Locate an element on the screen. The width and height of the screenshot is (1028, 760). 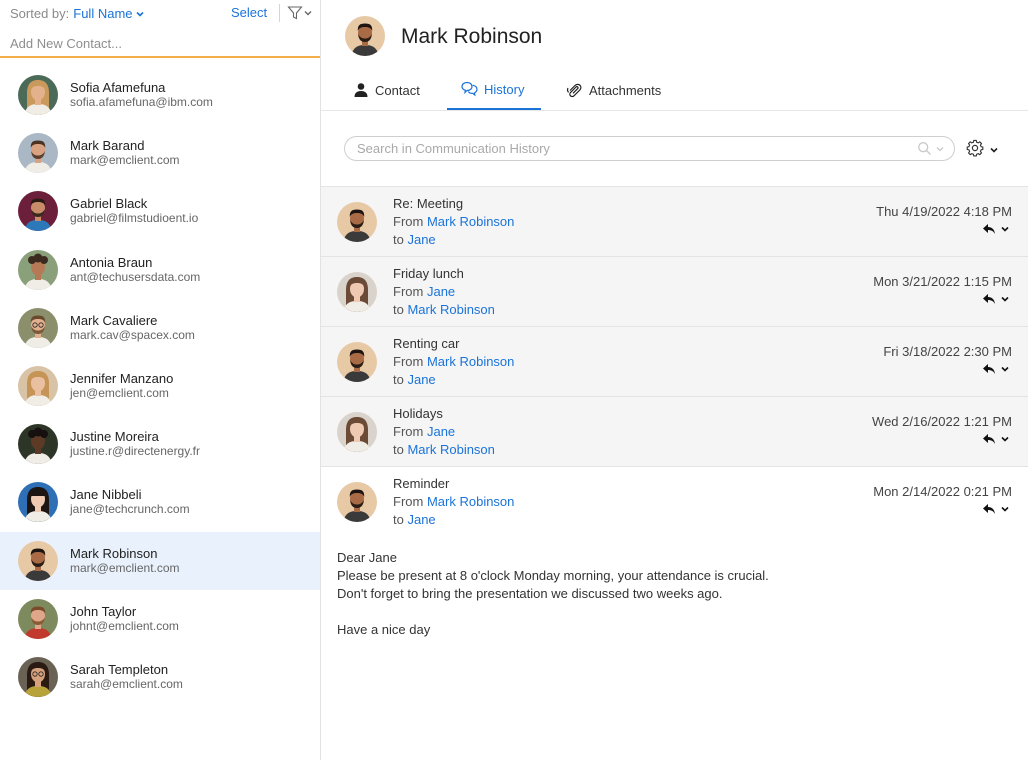
contact-list-item: Mark Robinson mark@emclient.com is located at coordinates (160, 560).